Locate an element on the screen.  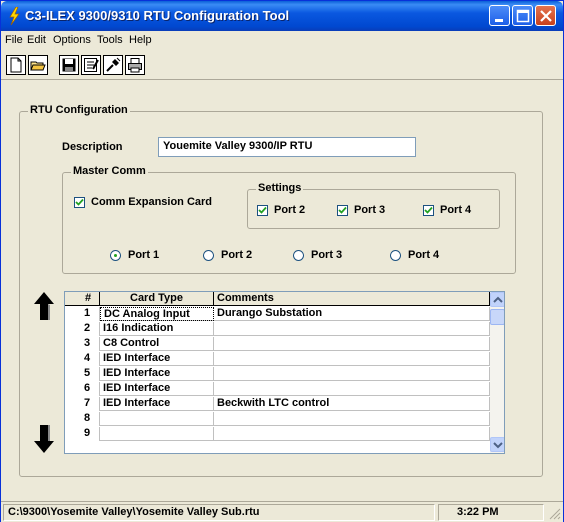
print-button is located at coordinates (135, 65).